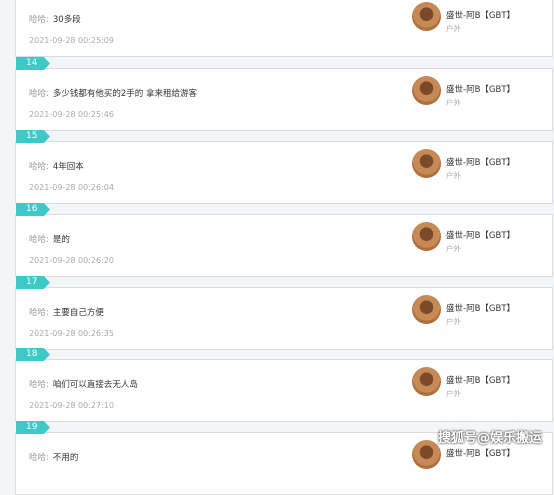  Describe the element at coordinates (33, 136) in the screenshot. I see `entry-number-tab: 15` at that location.